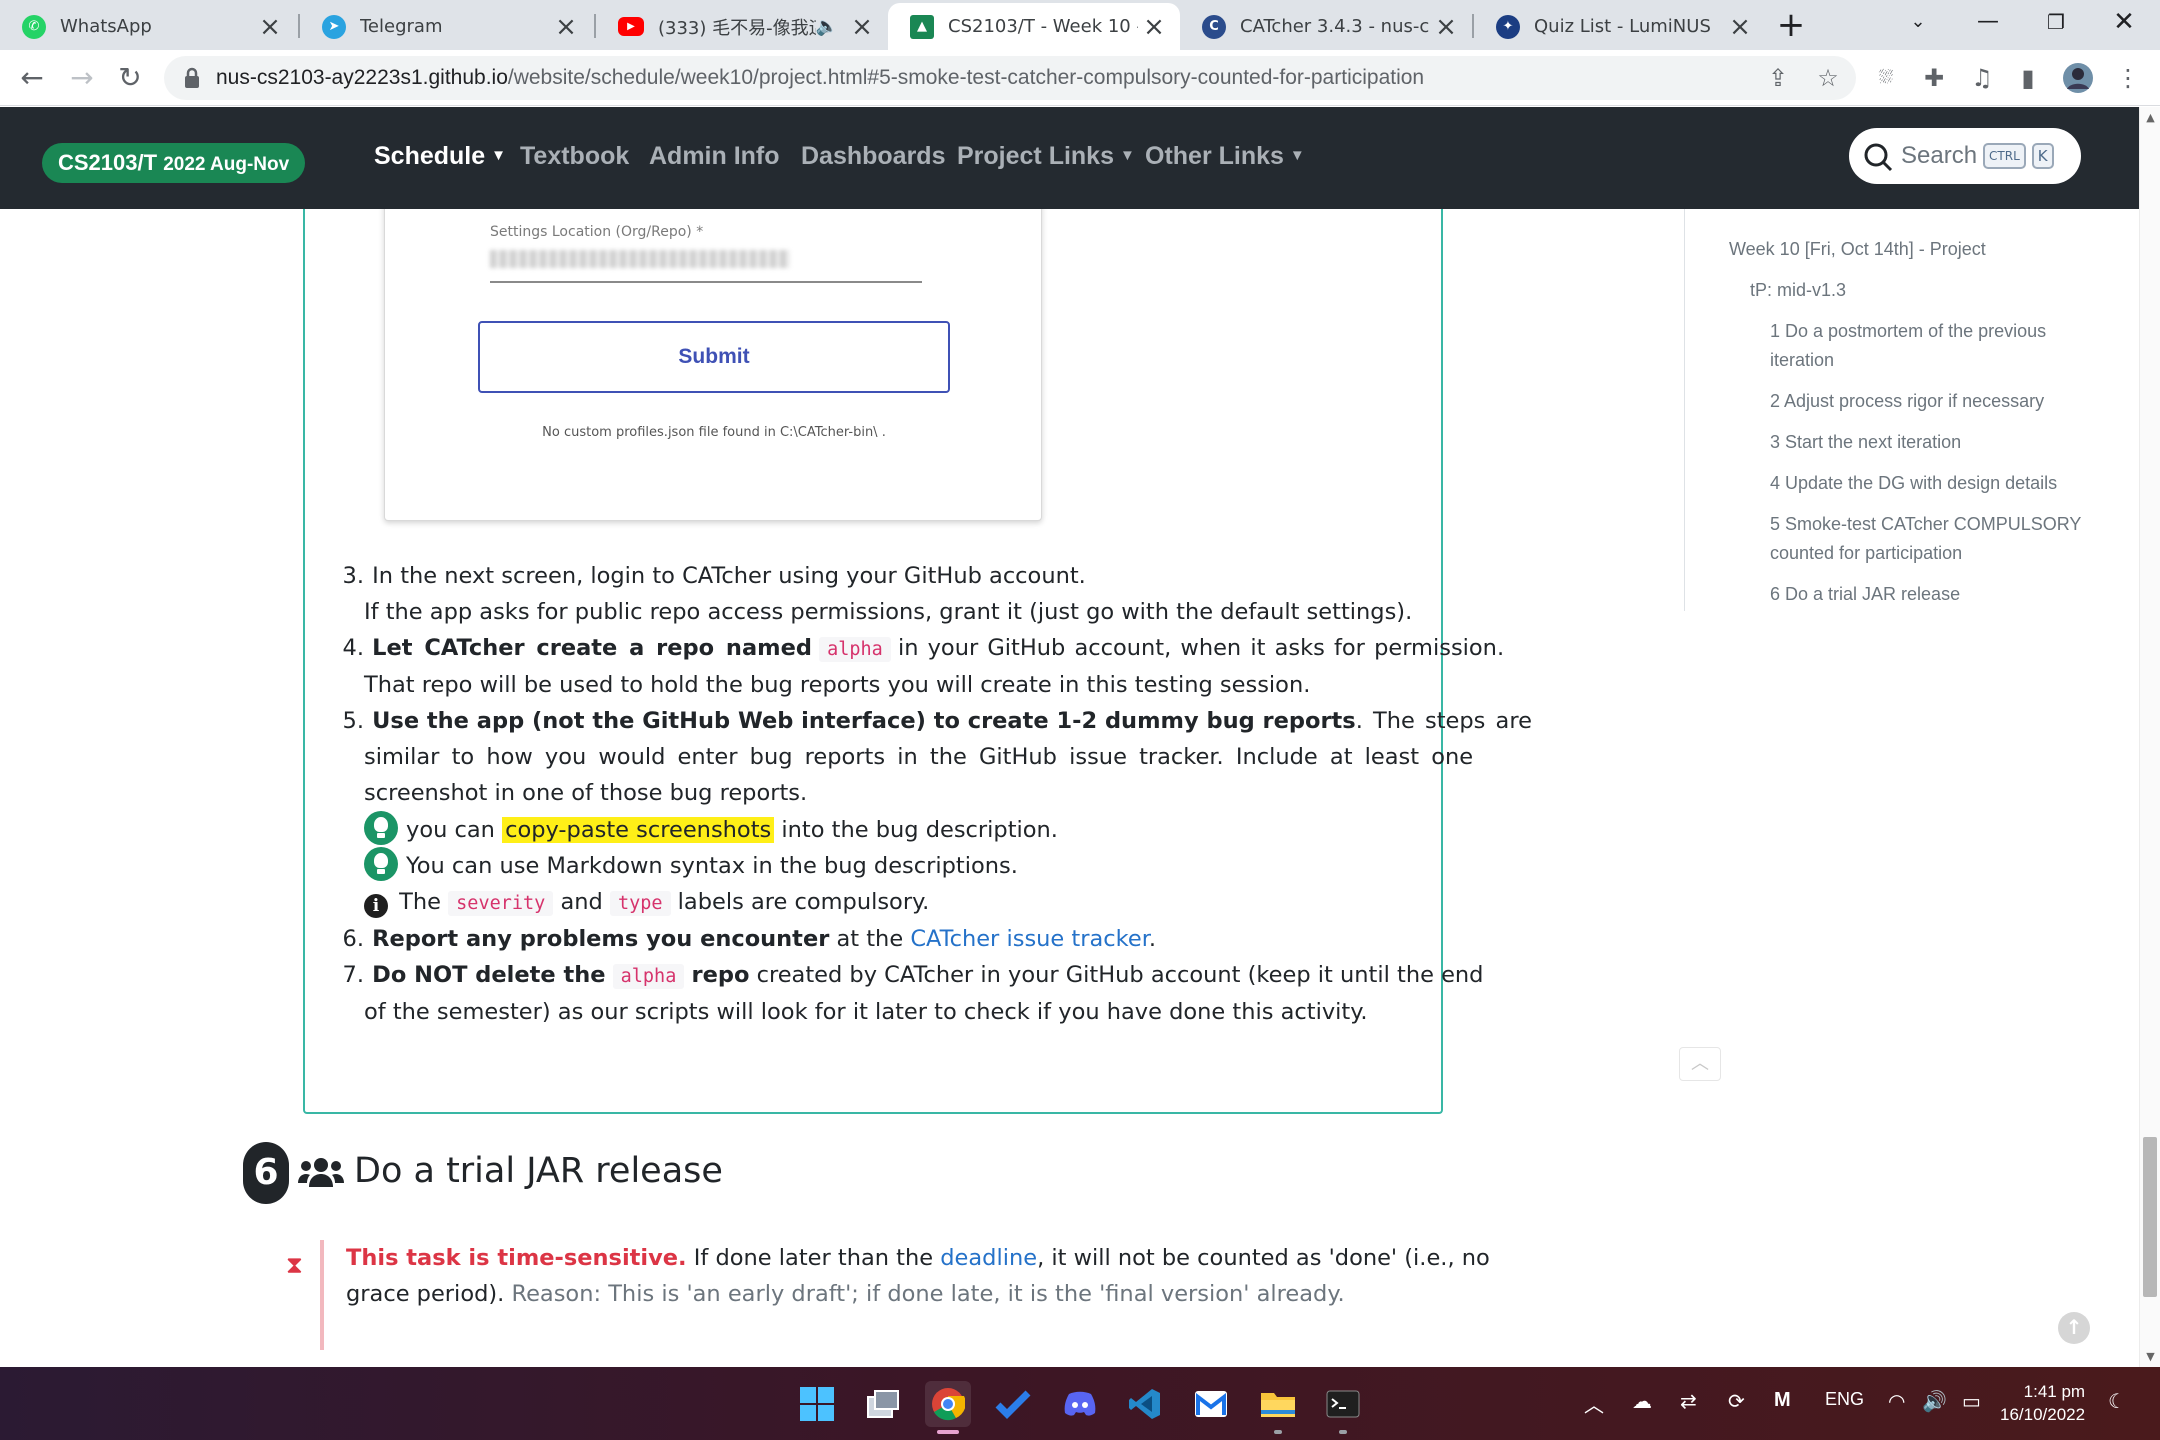  What do you see at coordinates (1791, 25) in the screenshot?
I see `new-tab-button: +` at bounding box center [1791, 25].